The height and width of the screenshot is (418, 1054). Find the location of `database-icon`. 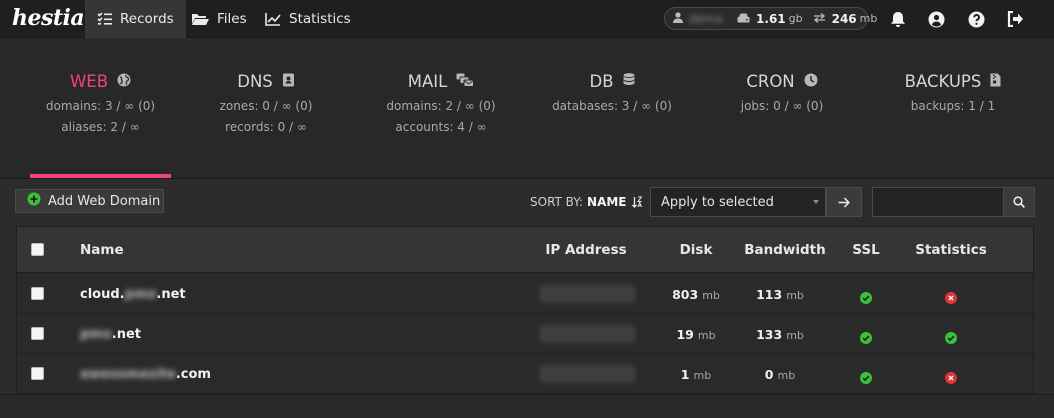

database-icon is located at coordinates (629, 81).